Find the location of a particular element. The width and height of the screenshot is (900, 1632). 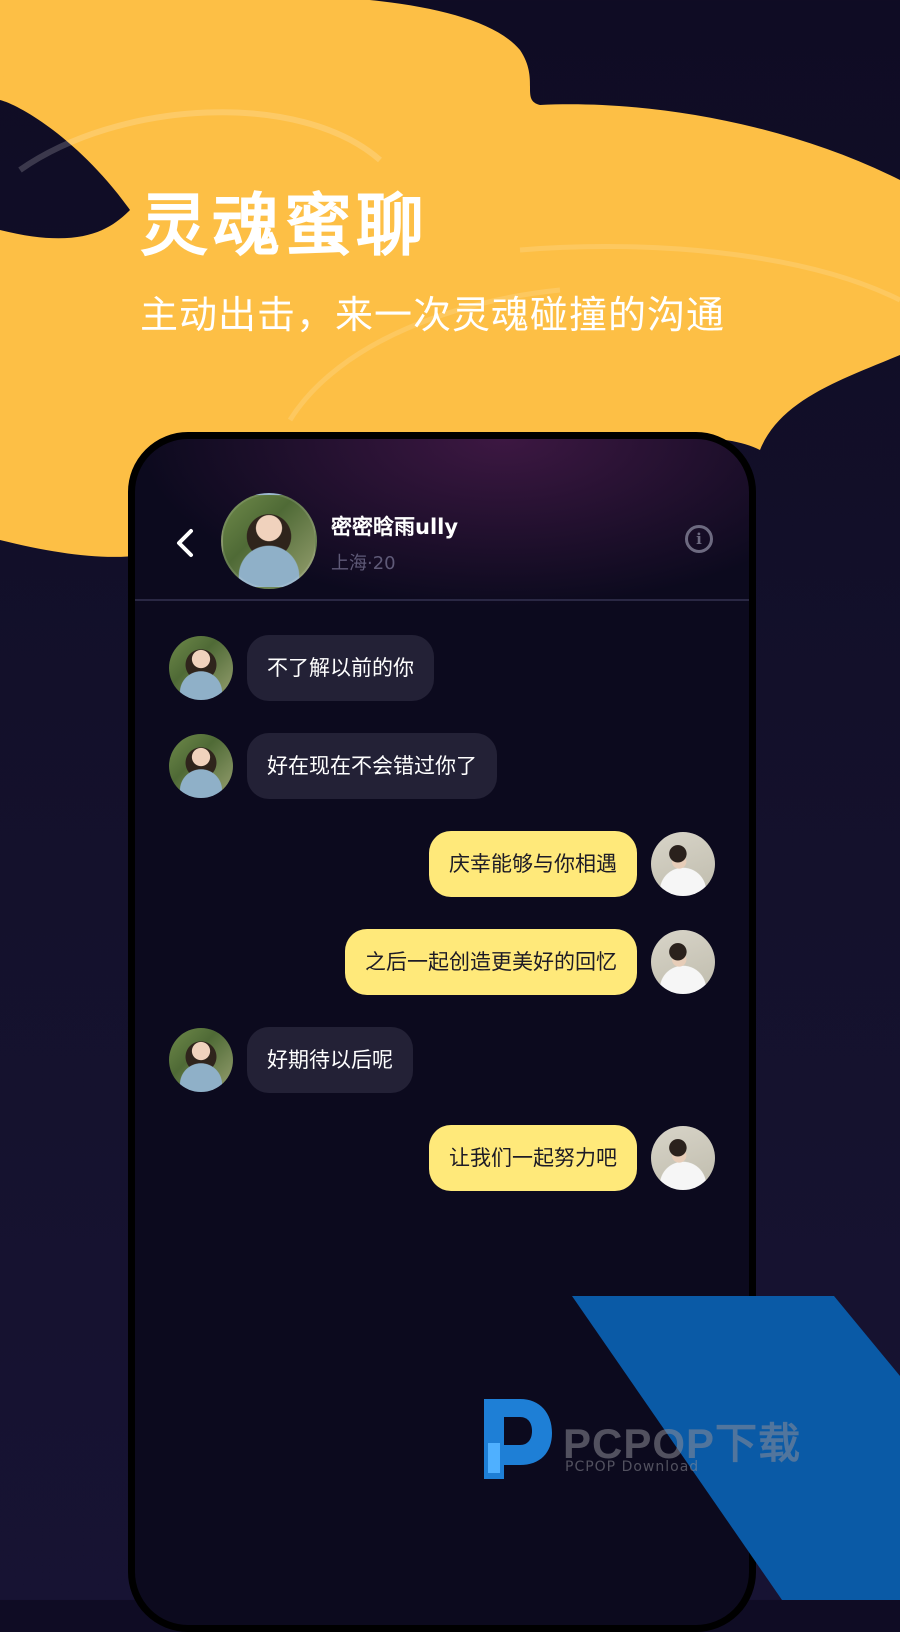

contact-name: 密密晗雨ully is located at coordinates (395, 527).